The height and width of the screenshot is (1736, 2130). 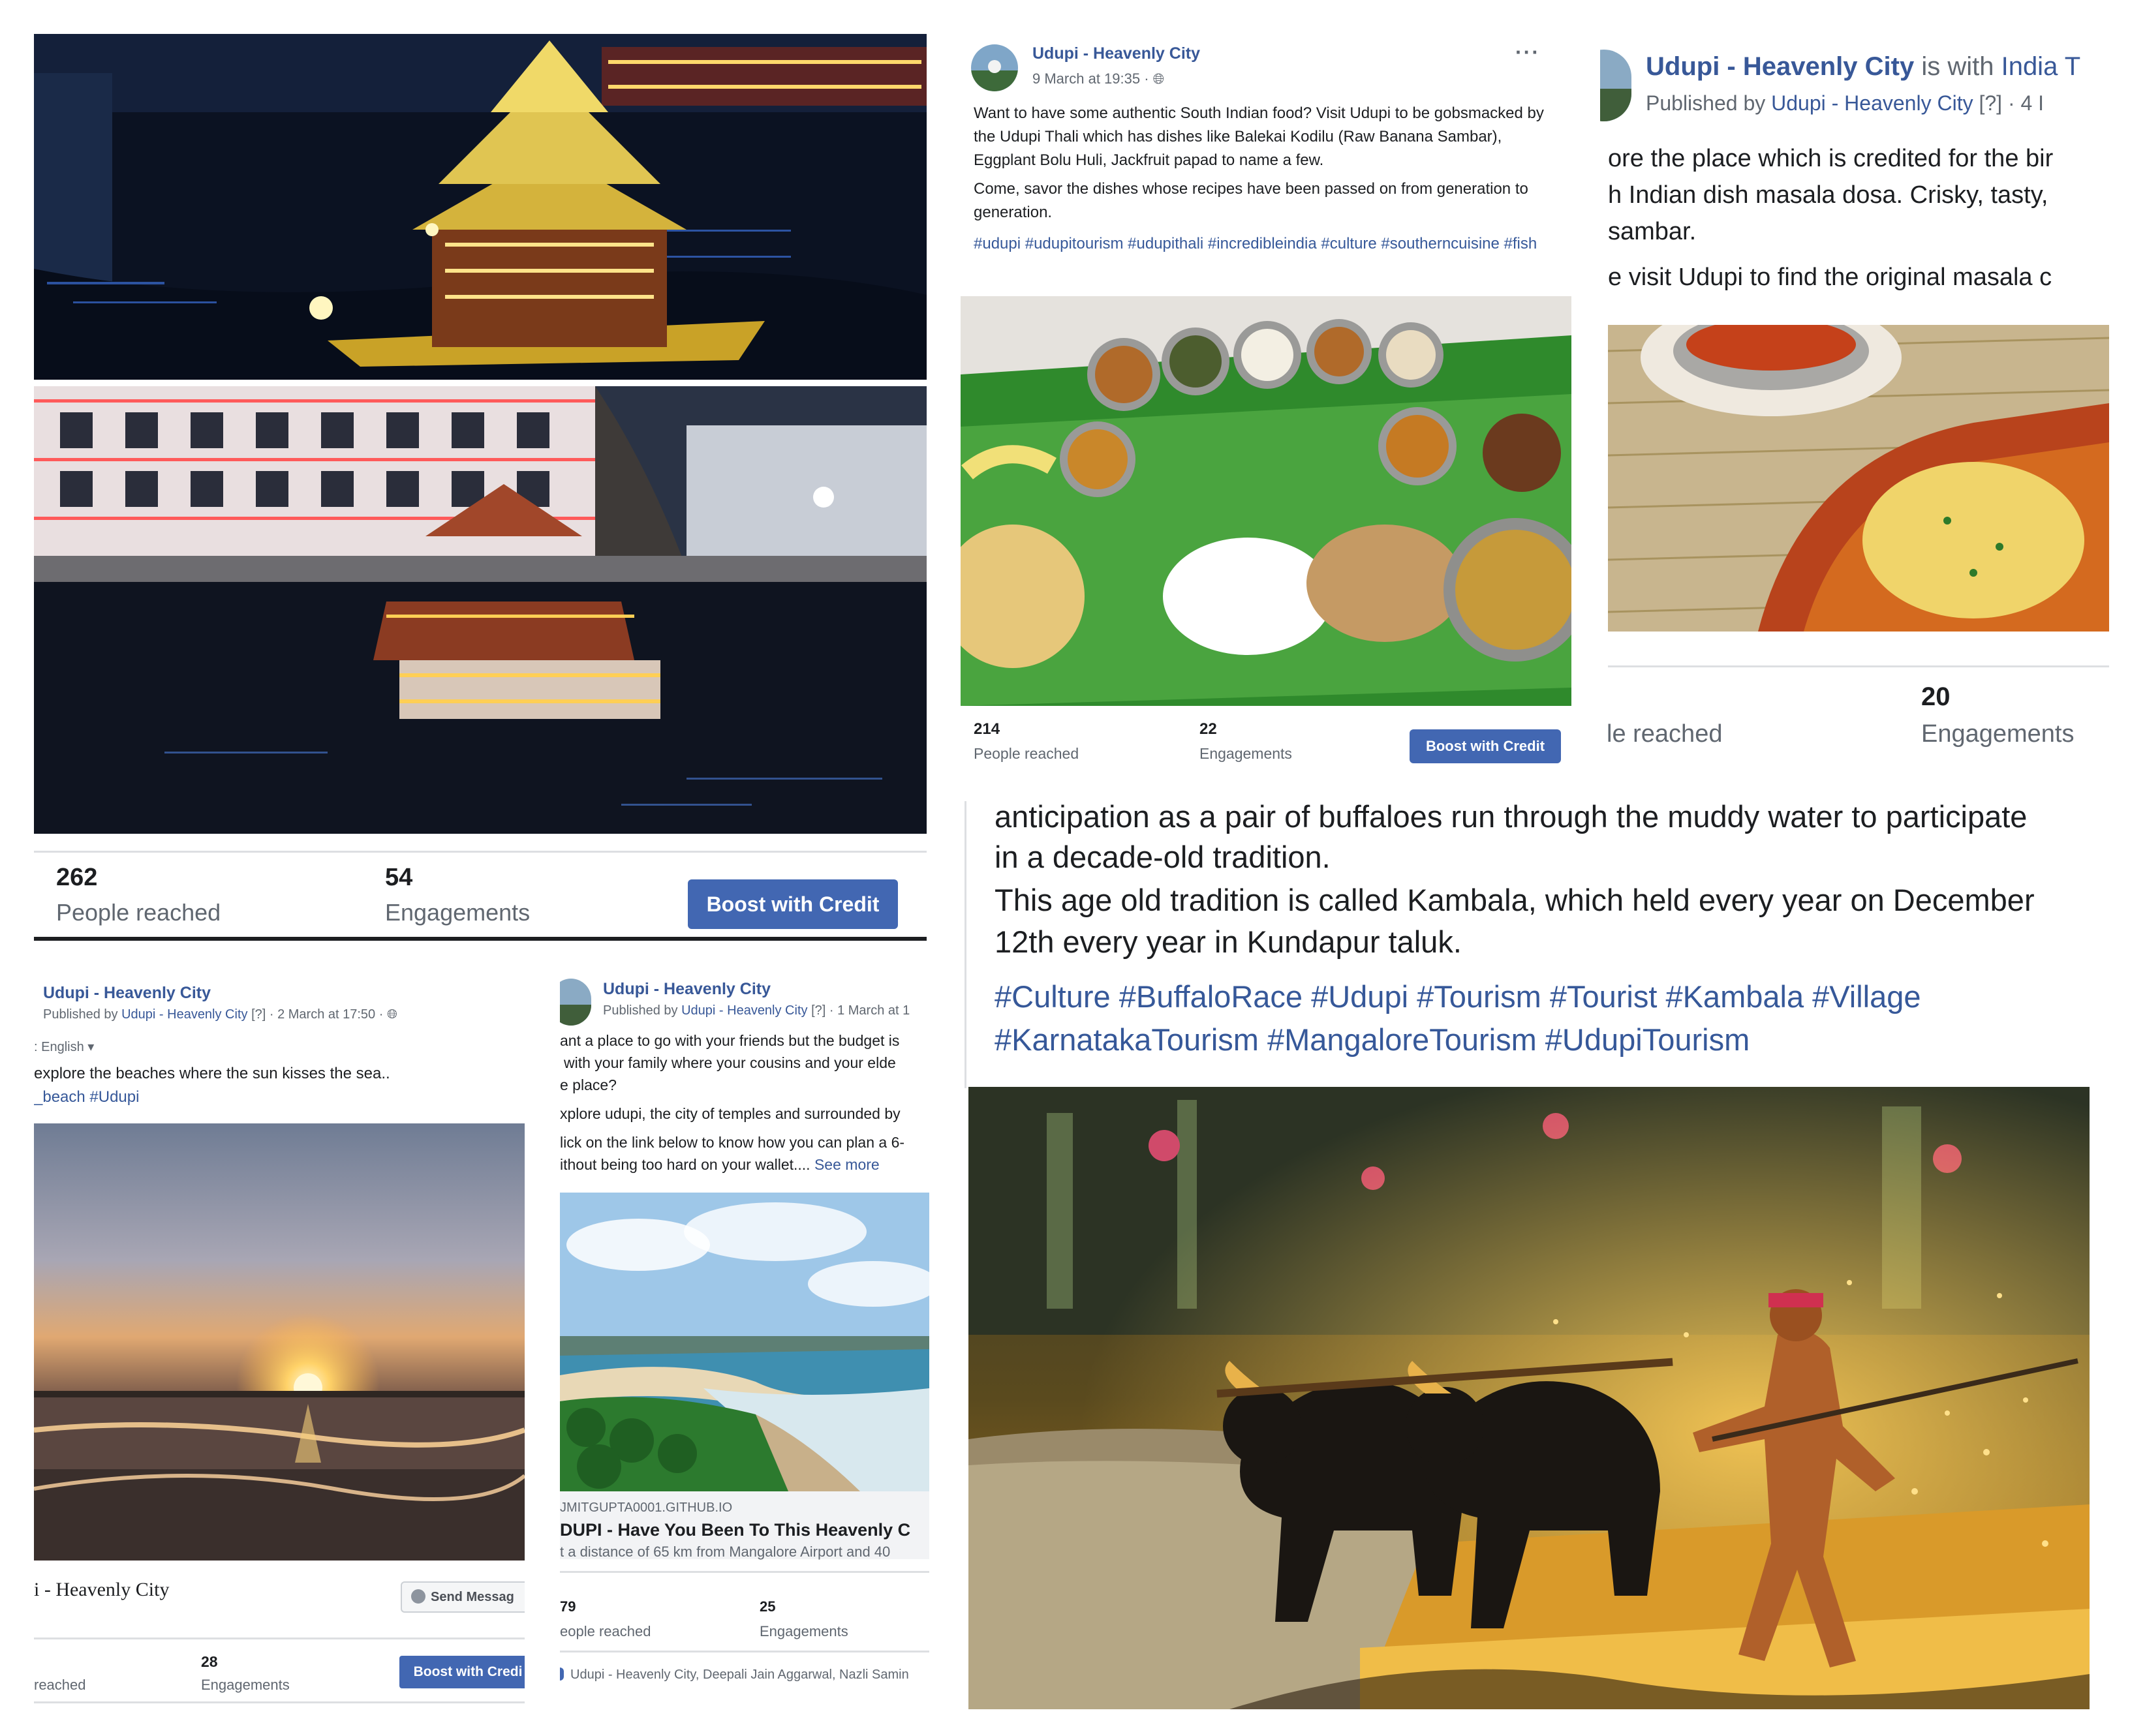 What do you see at coordinates (2041, 66) in the screenshot?
I see `tagged-page-link: India T` at bounding box center [2041, 66].